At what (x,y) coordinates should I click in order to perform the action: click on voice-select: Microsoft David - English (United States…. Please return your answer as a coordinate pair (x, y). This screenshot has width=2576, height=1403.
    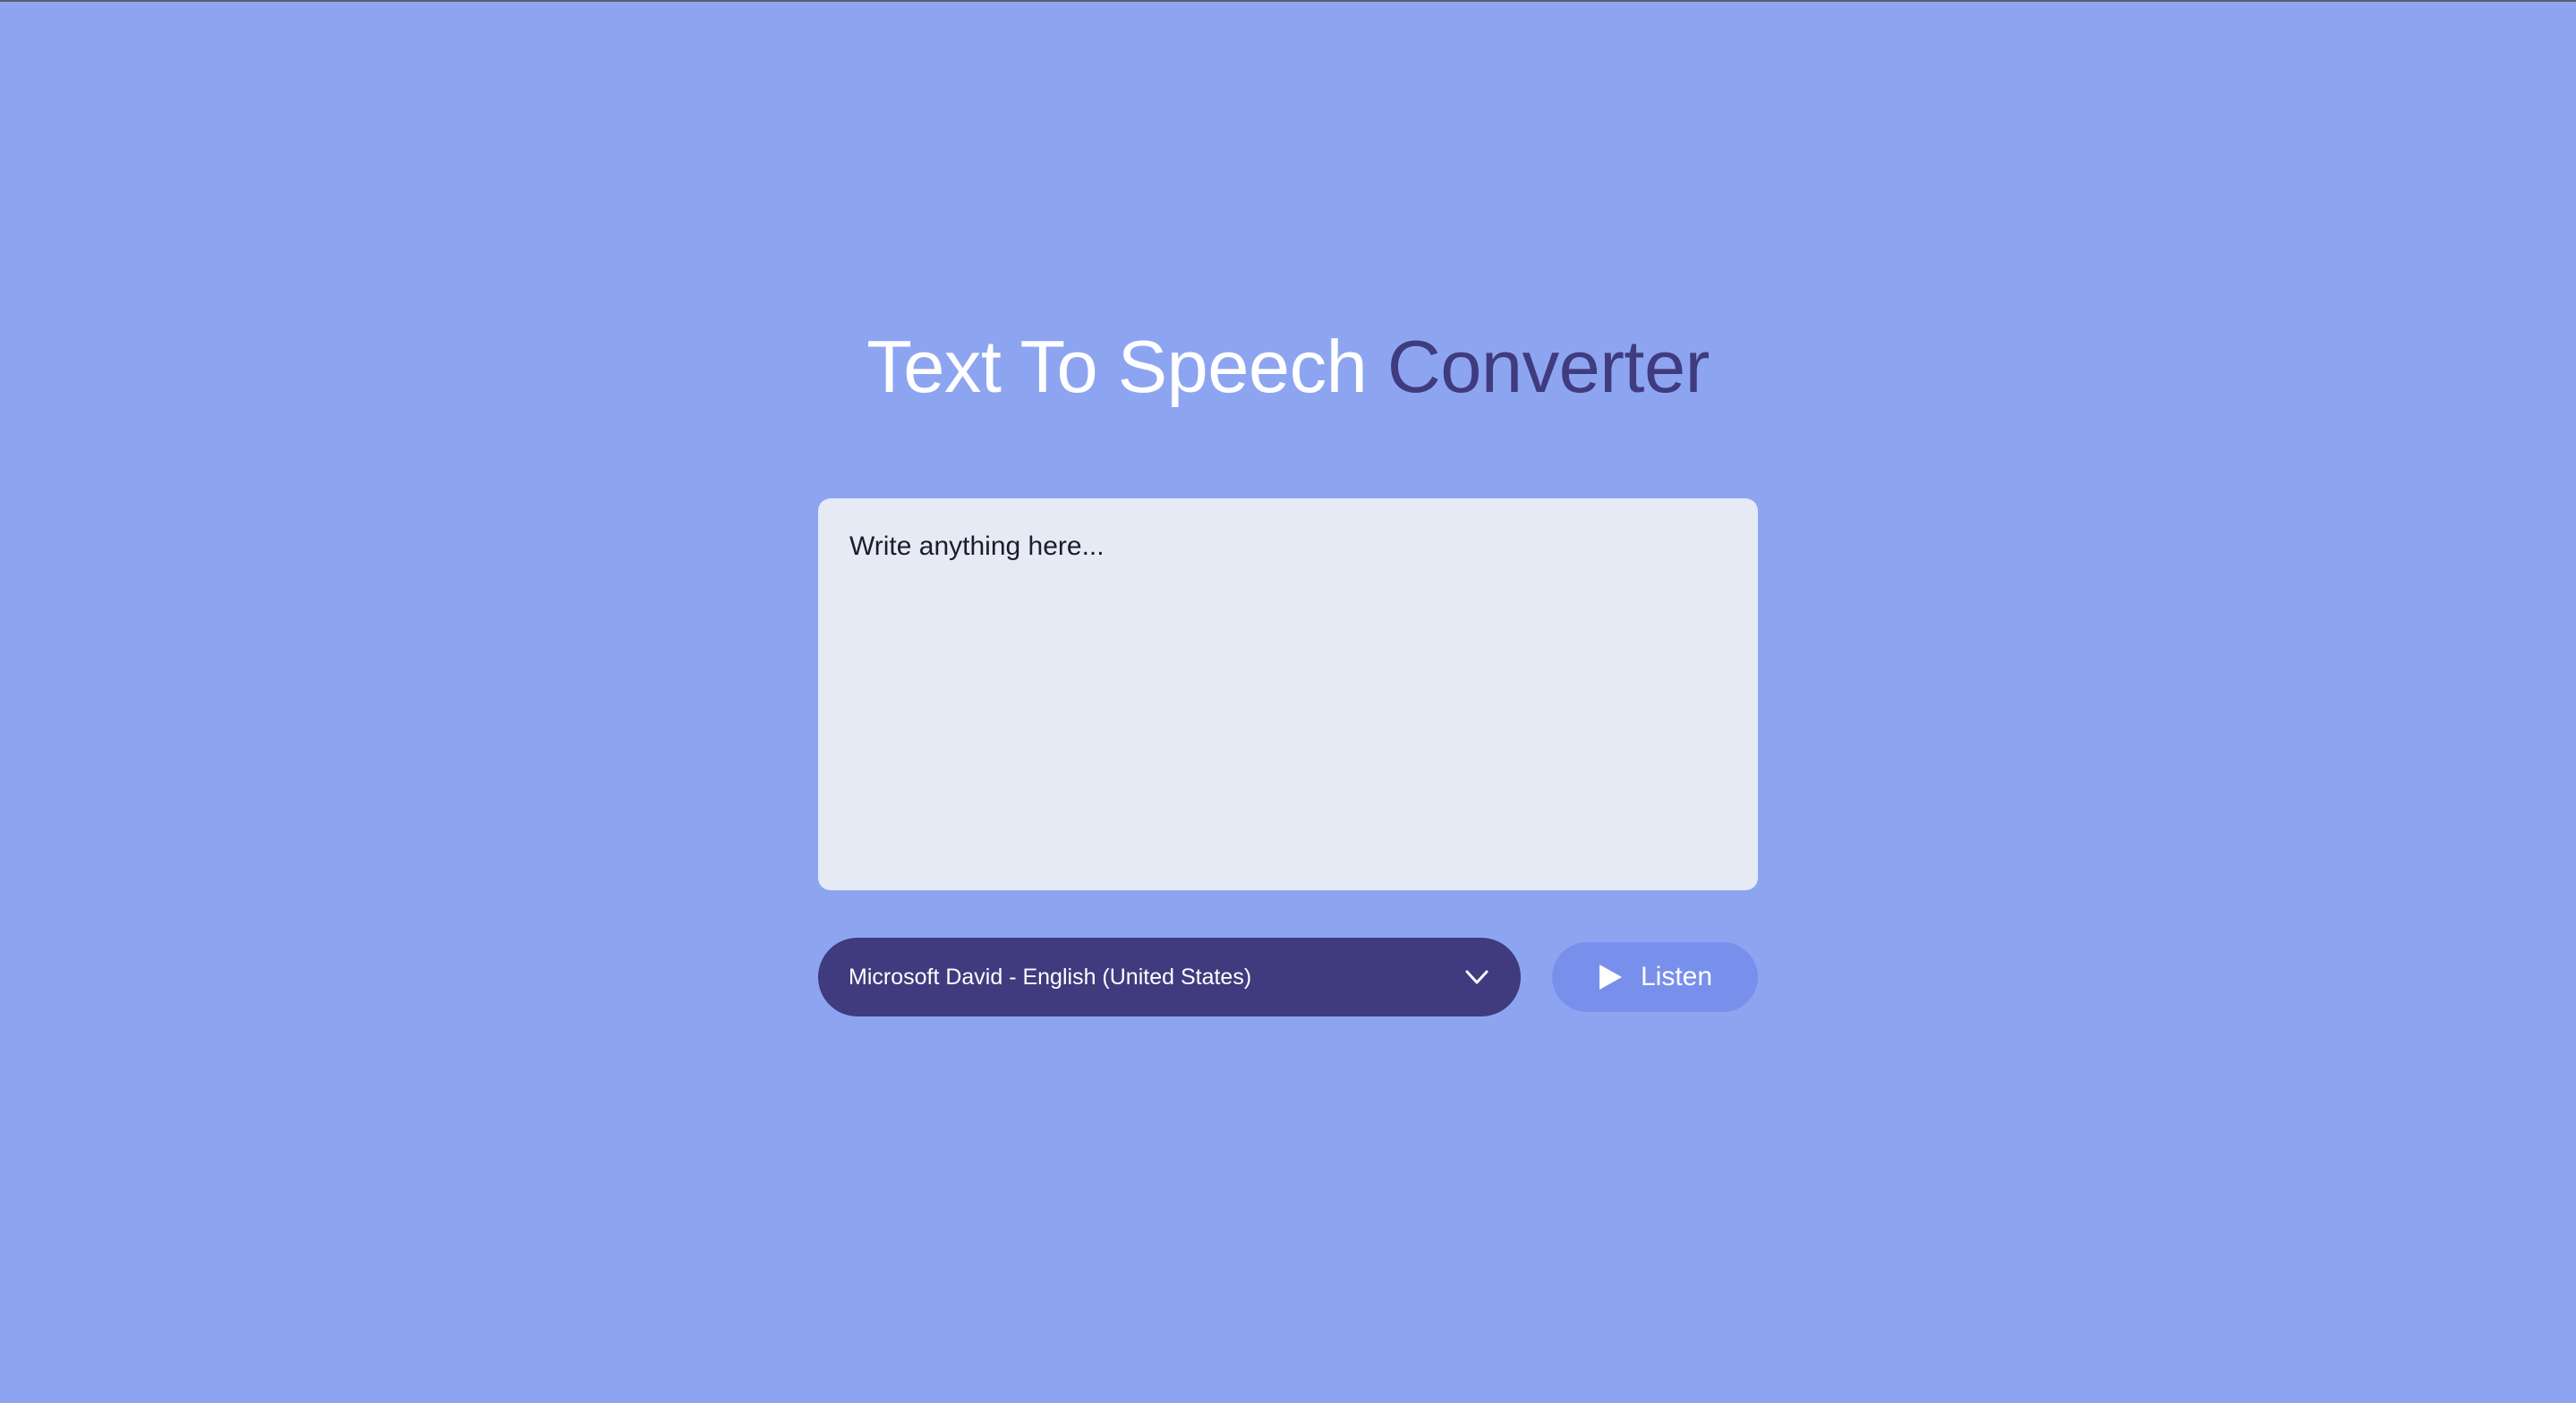
    Looking at the image, I should click on (1169, 977).